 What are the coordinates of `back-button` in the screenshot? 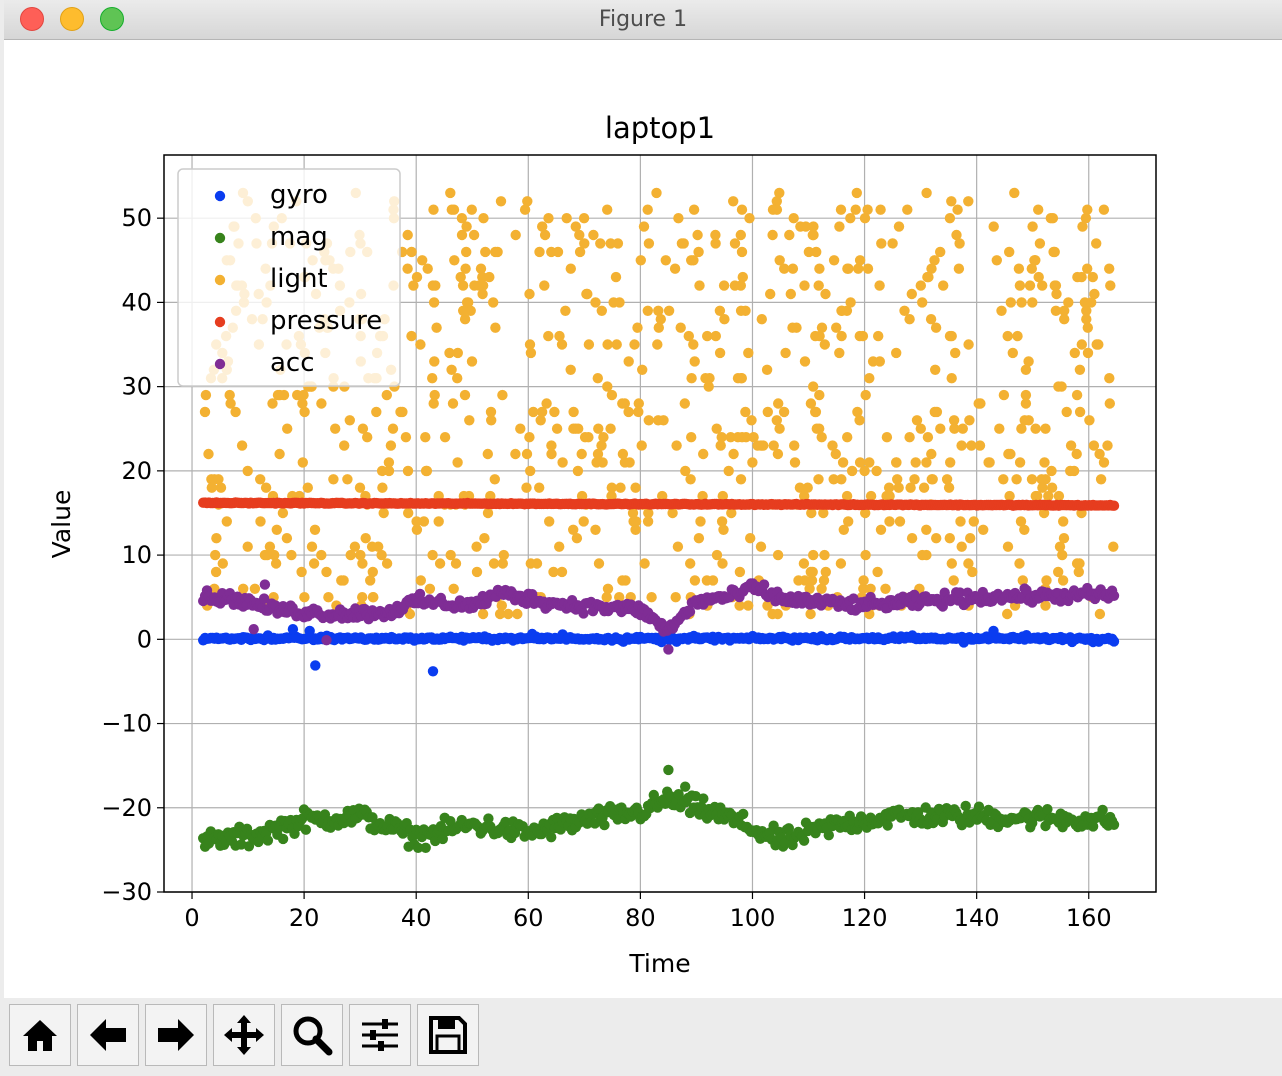 It's located at (108, 1035).